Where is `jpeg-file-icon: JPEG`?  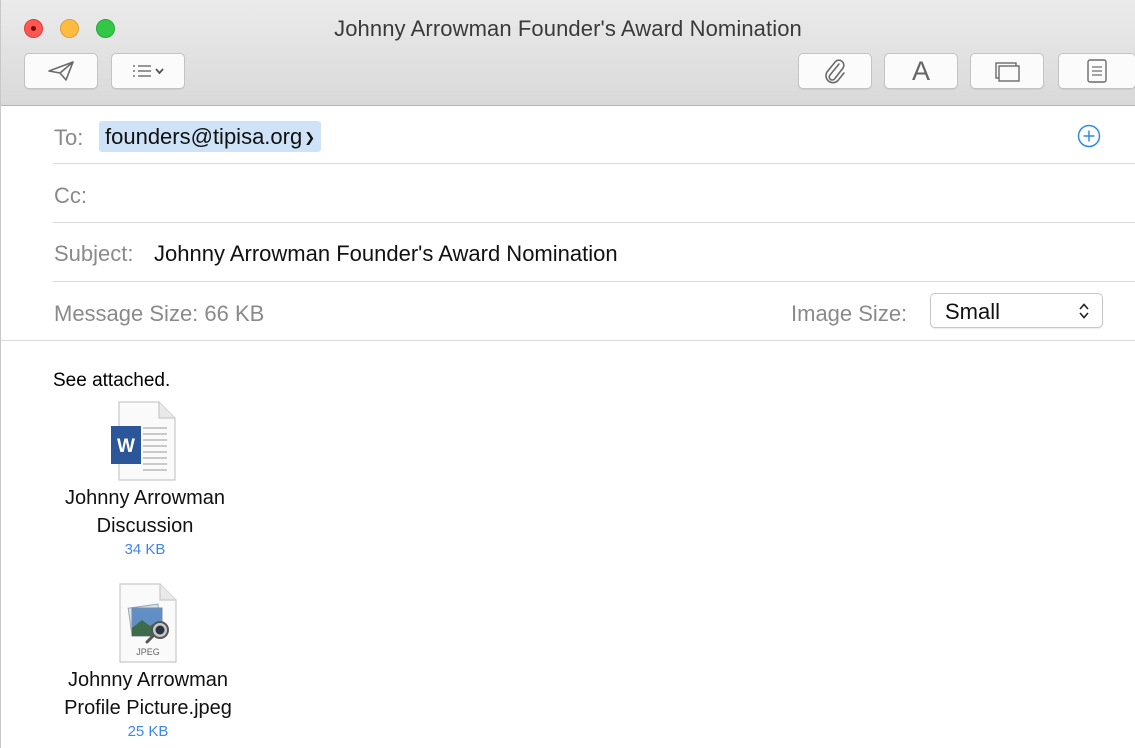 jpeg-file-icon: JPEG is located at coordinates (148, 623).